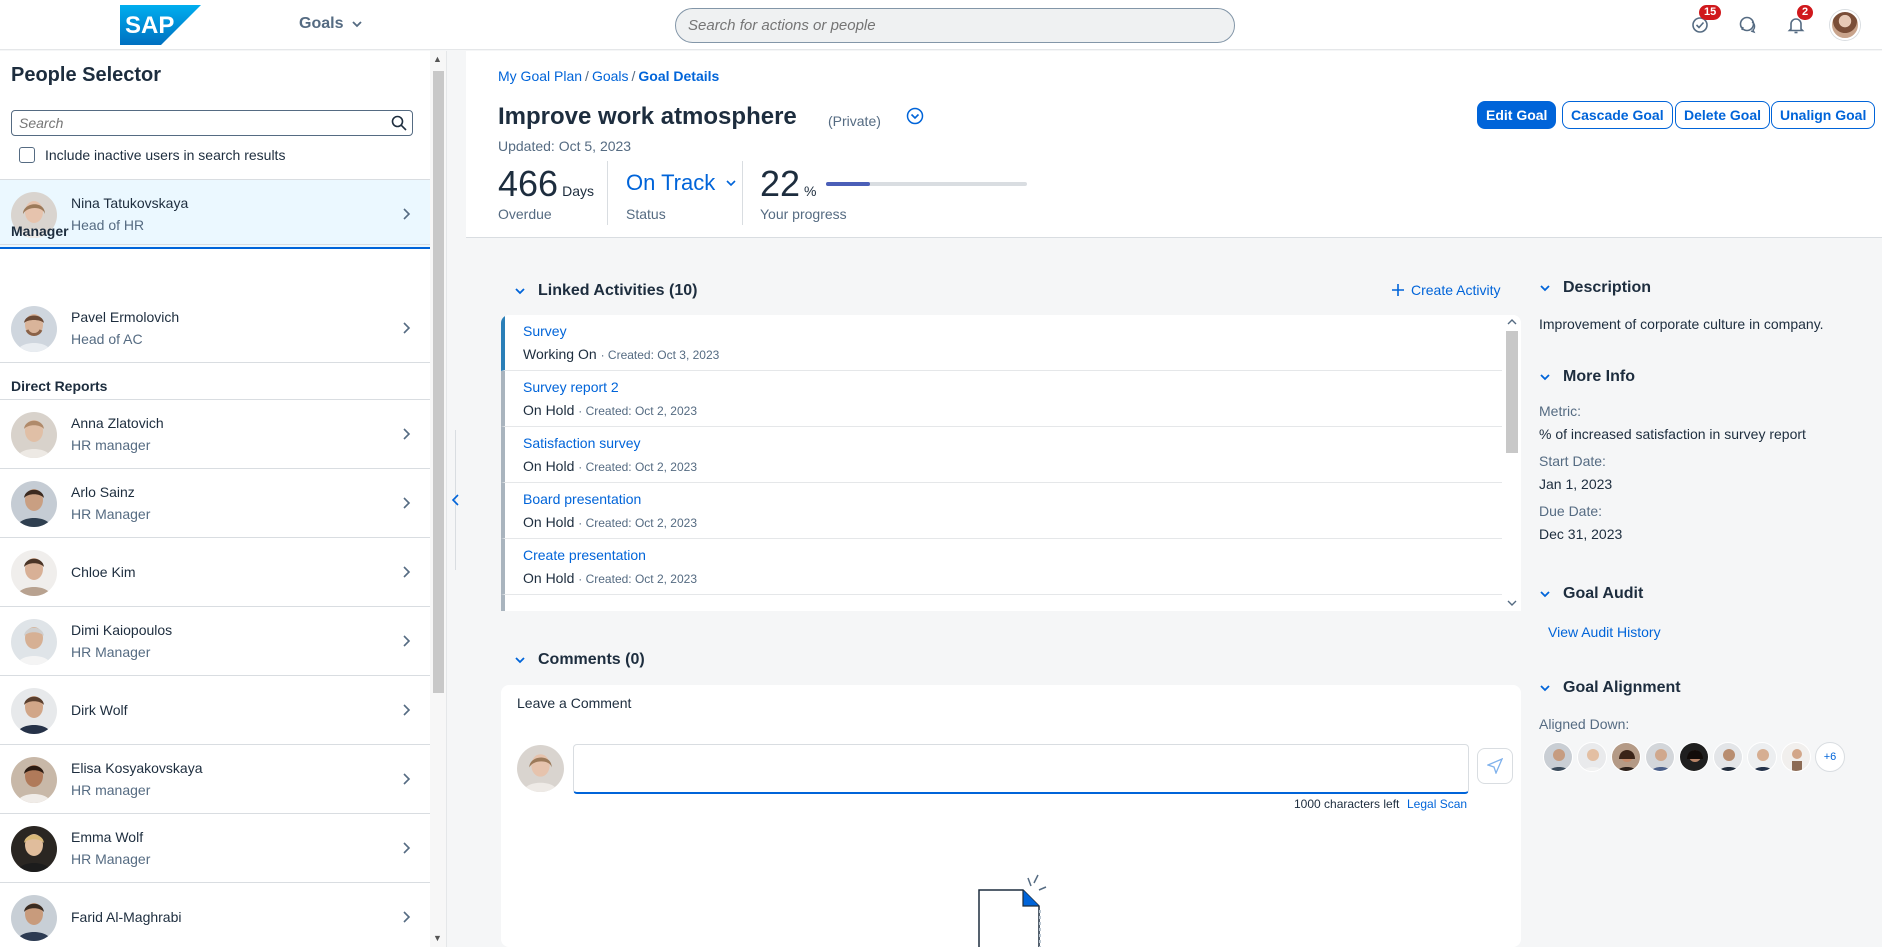 The width and height of the screenshot is (1882, 947). What do you see at coordinates (1823, 115) in the screenshot?
I see `unalign-goal-button: Unalign Goal` at bounding box center [1823, 115].